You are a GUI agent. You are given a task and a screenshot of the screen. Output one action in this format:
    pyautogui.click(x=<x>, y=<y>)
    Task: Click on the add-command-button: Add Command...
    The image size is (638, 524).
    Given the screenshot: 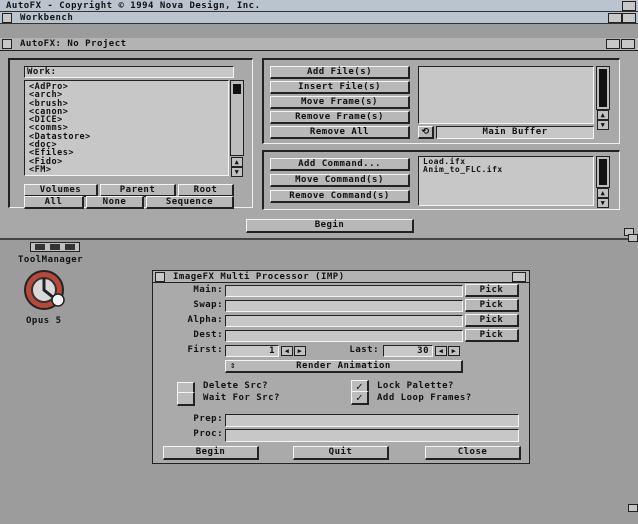 What is the action you would take?
    pyautogui.click(x=340, y=164)
    